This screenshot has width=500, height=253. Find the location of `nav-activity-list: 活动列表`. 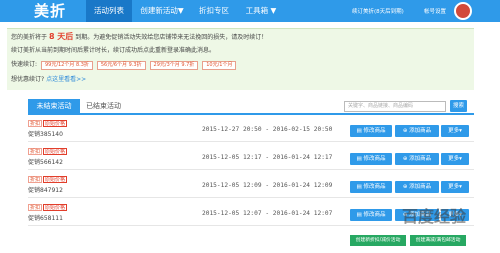

nav-activity-list: 活动列表 is located at coordinates (109, 11).